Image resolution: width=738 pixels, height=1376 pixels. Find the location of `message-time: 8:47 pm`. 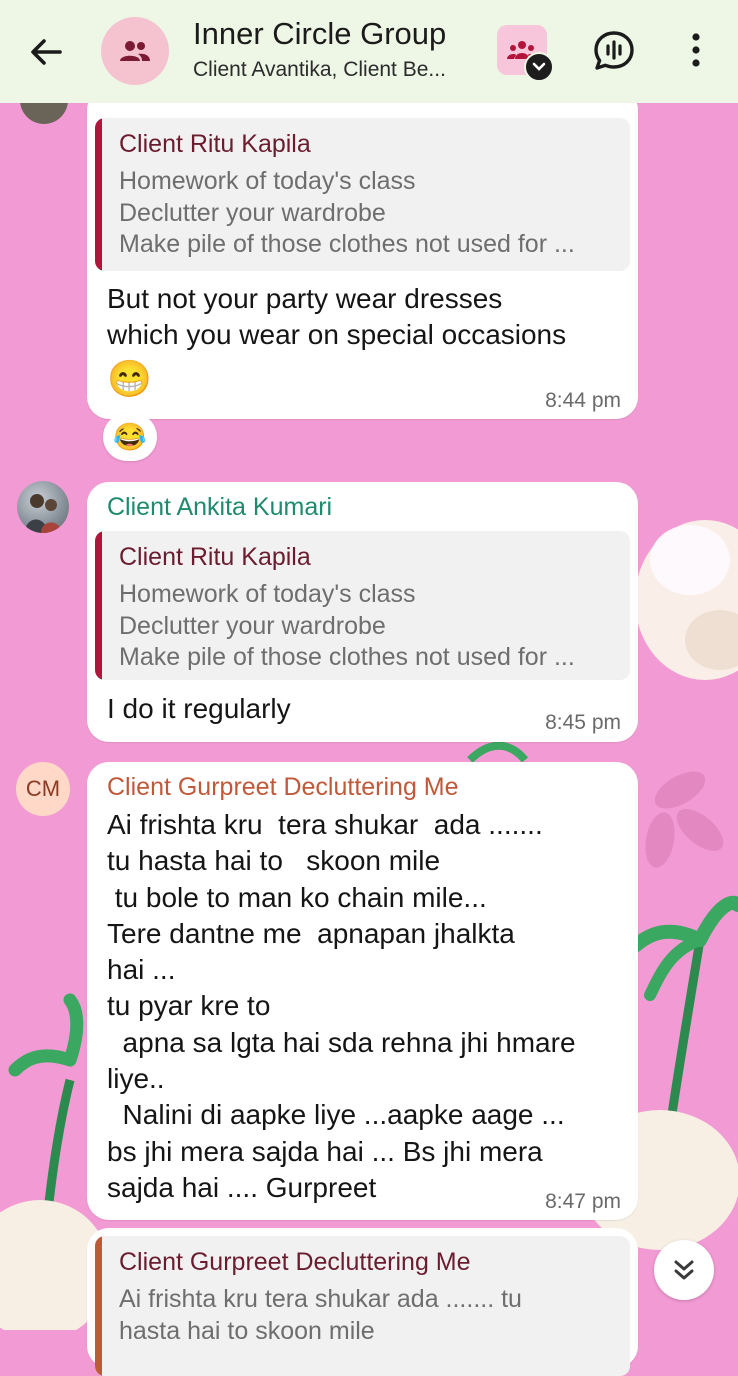

message-time: 8:47 pm is located at coordinates (583, 1201).